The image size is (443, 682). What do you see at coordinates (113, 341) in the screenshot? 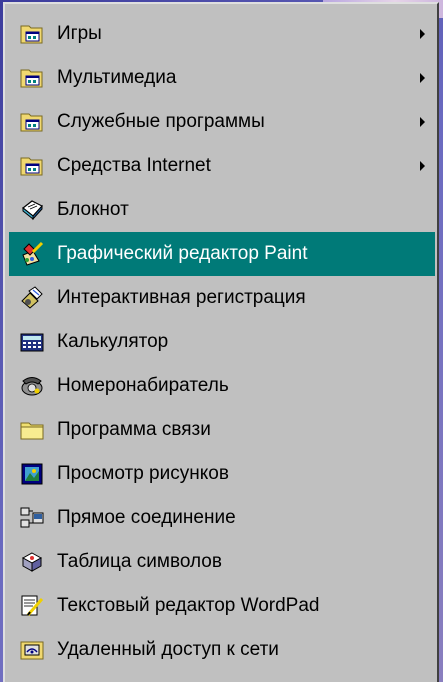
I see `menu-item-label: Калькулятор` at bounding box center [113, 341].